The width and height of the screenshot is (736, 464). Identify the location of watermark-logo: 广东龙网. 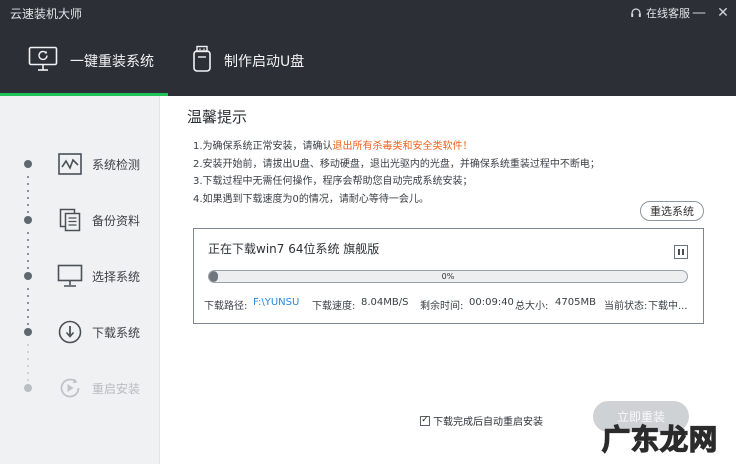
(659, 439).